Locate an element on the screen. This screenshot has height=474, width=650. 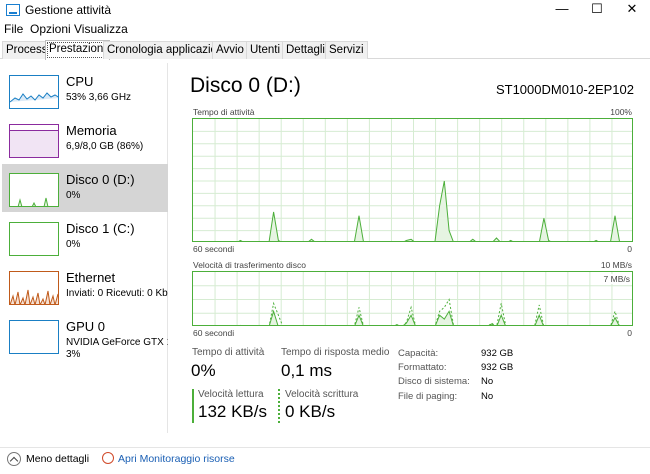
sidebar-item-usage: 3% is located at coordinates (73, 354).